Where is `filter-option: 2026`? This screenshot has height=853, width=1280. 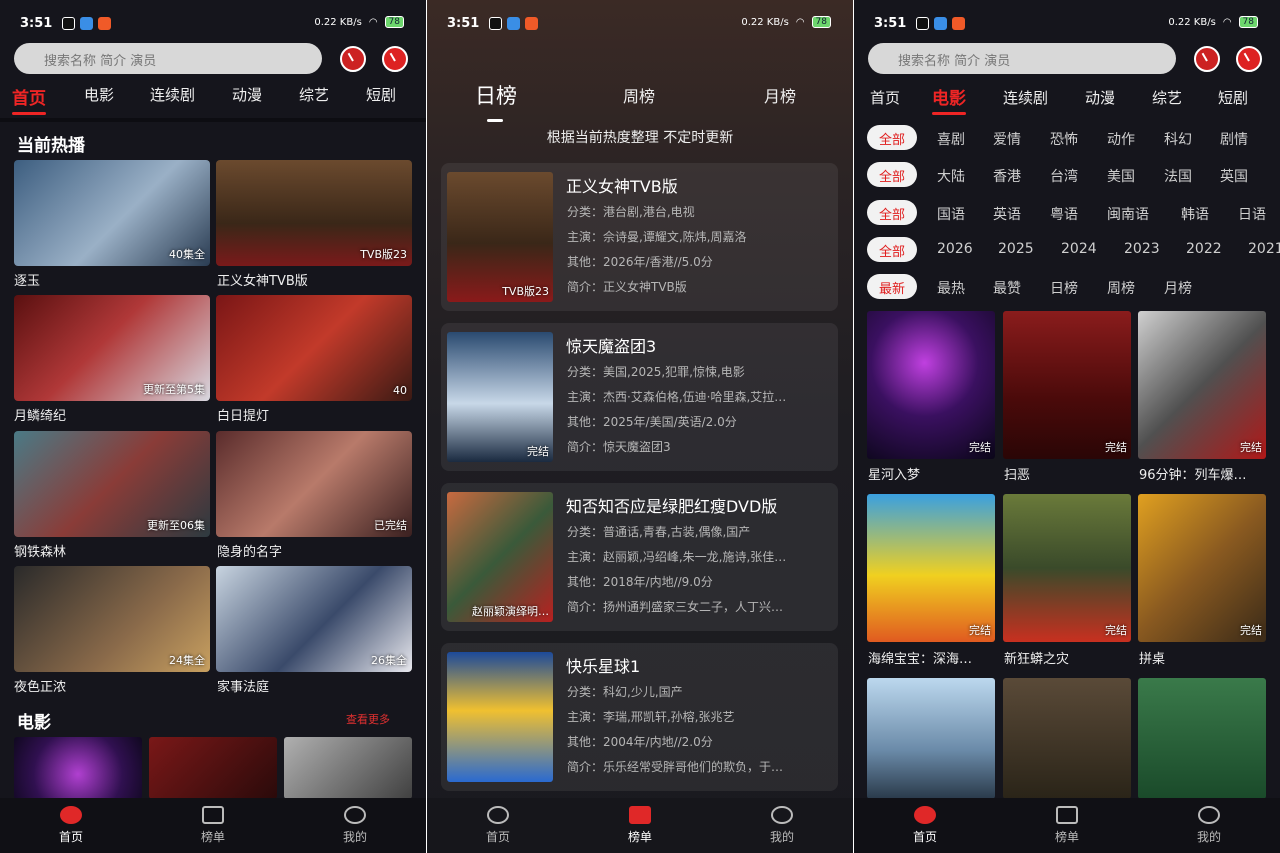
filter-option: 2026 is located at coordinates (955, 249).